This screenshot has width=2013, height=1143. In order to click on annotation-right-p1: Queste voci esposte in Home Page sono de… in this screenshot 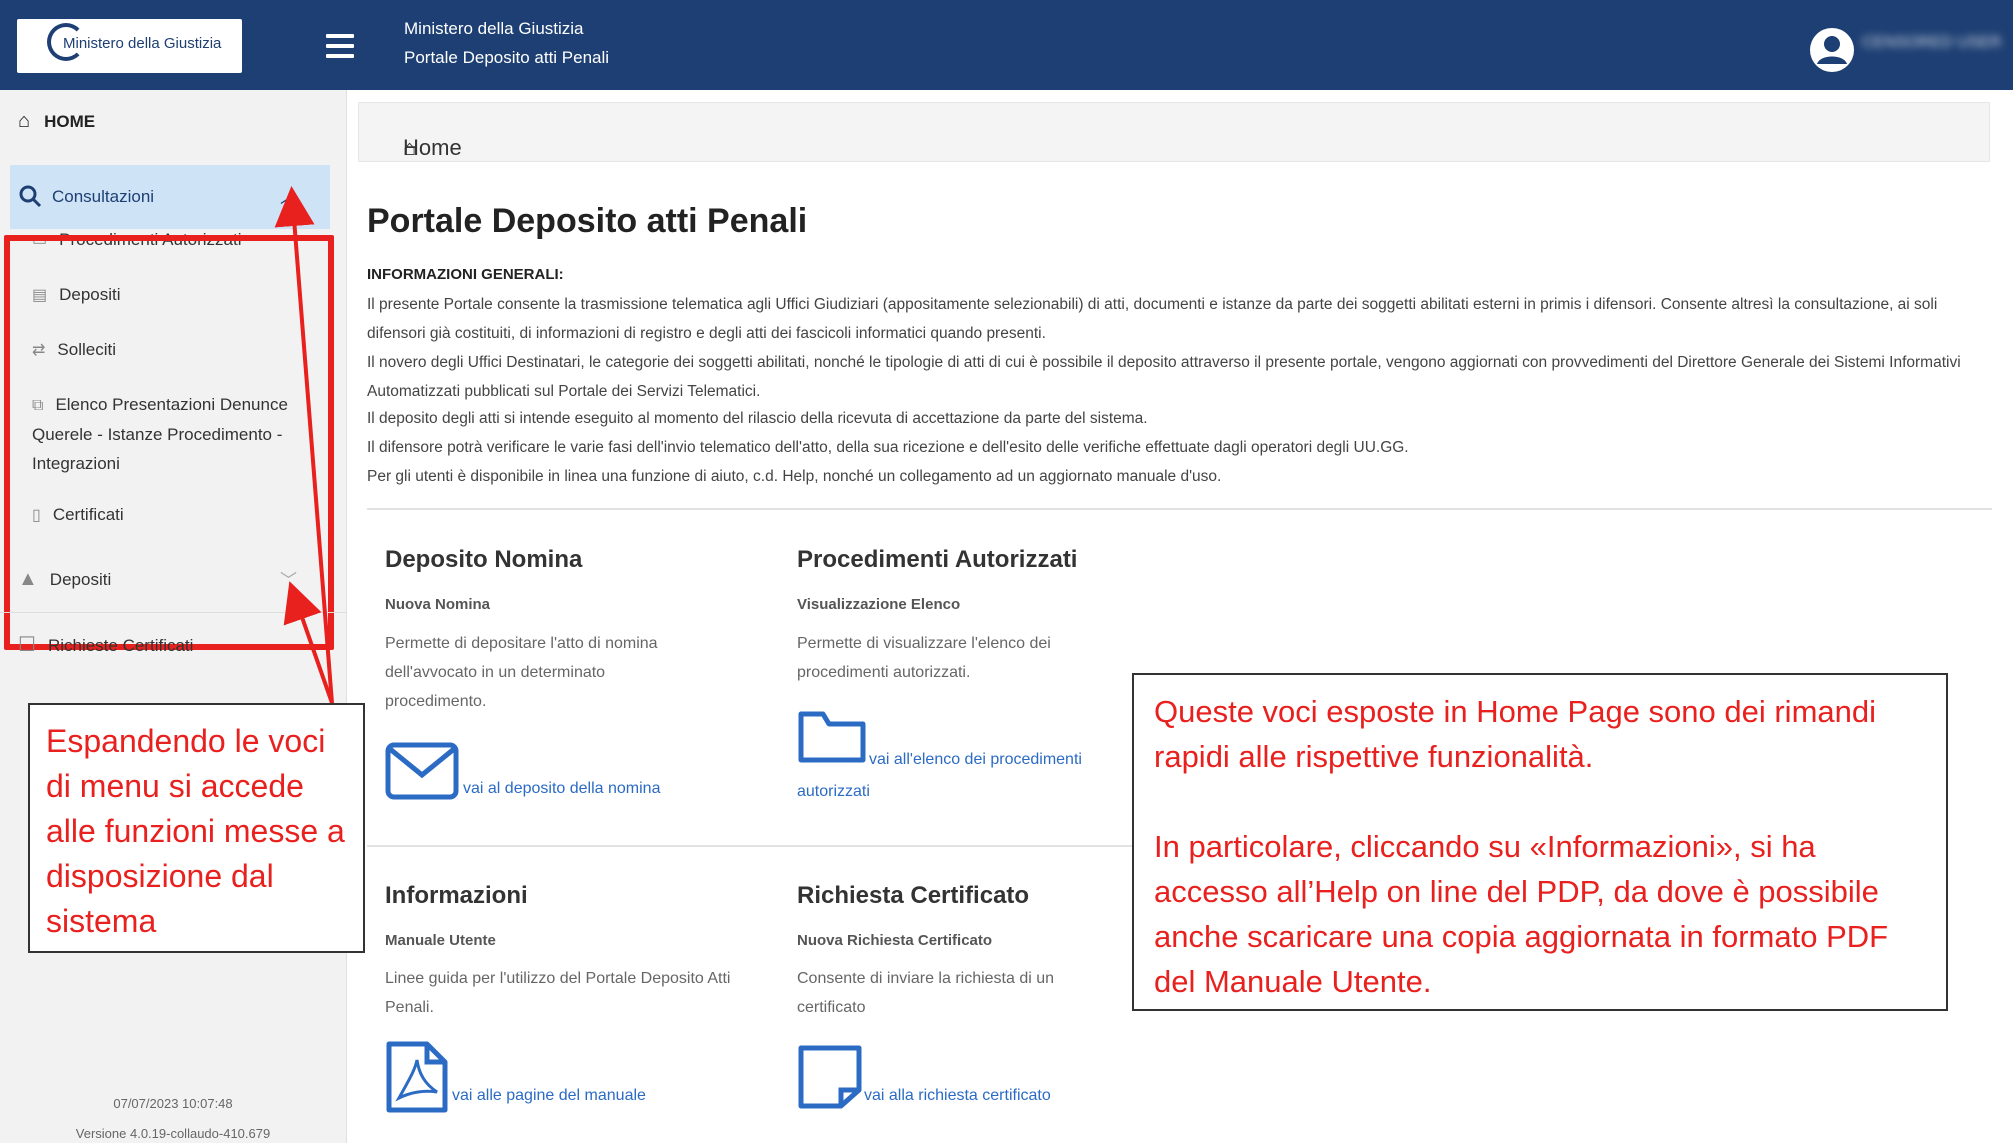, I will do `click(1515, 734)`.